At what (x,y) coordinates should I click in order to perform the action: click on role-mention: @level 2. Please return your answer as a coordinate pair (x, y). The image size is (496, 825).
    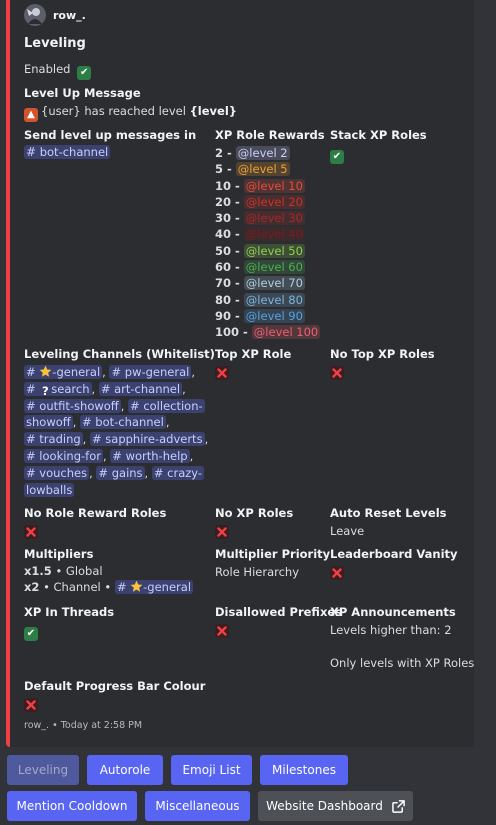
    Looking at the image, I should click on (262, 153).